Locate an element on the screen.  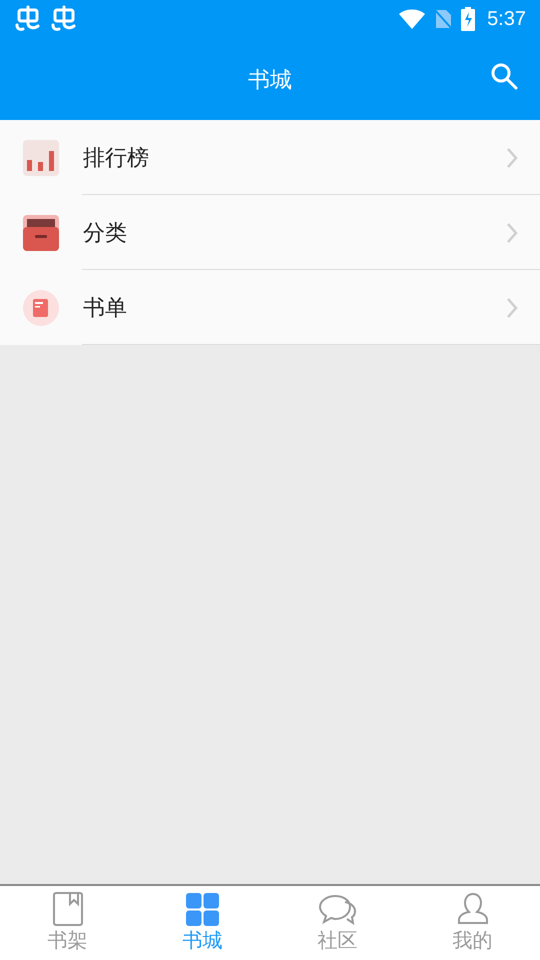
nav-tab: 我的 is located at coordinates (472, 923).